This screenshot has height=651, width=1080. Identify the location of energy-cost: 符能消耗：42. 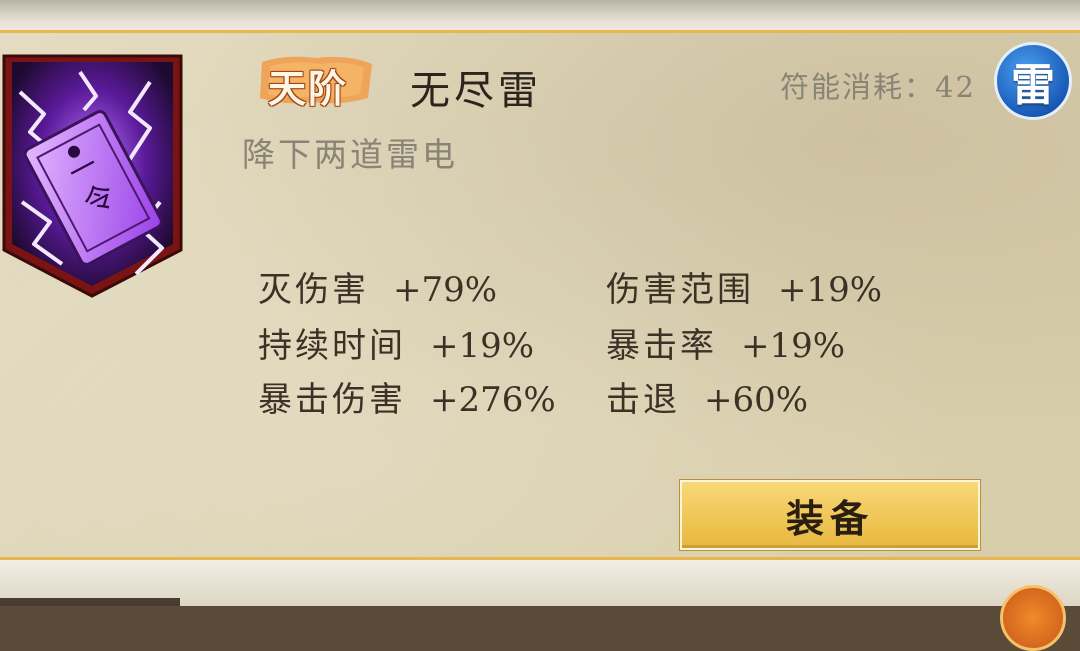
(878, 85).